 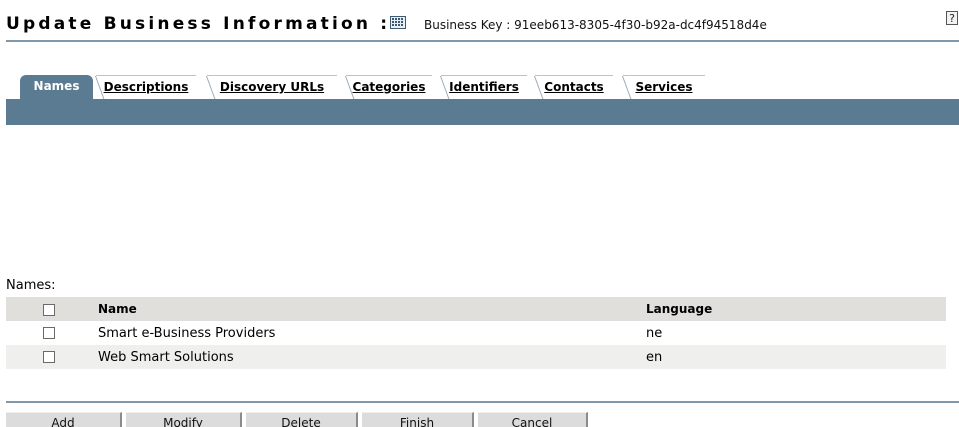 What do you see at coordinates (31, 285) in the screenshot?
I see `names-section-label: Names:` at bounding box center [31, 285].